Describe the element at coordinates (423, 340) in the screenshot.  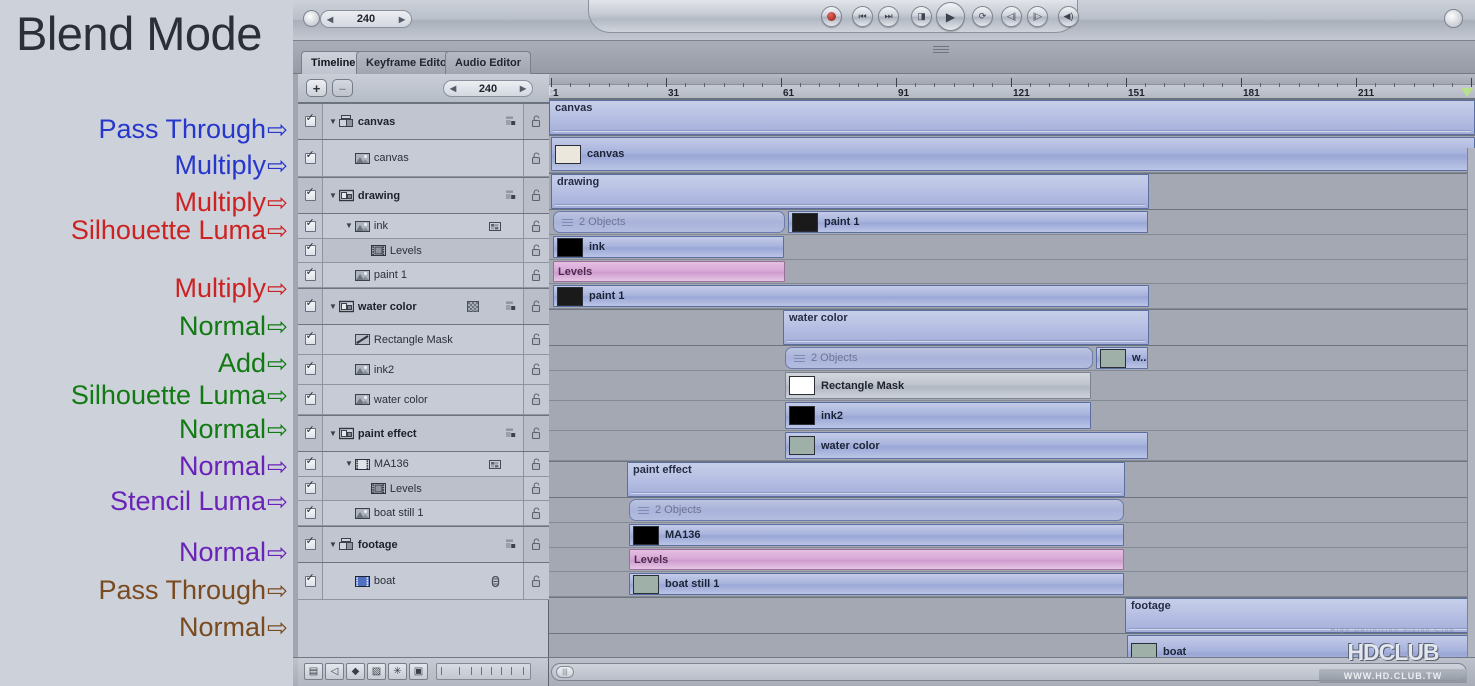
I see `layer-row: ▼Rectangle Mask` at that location.